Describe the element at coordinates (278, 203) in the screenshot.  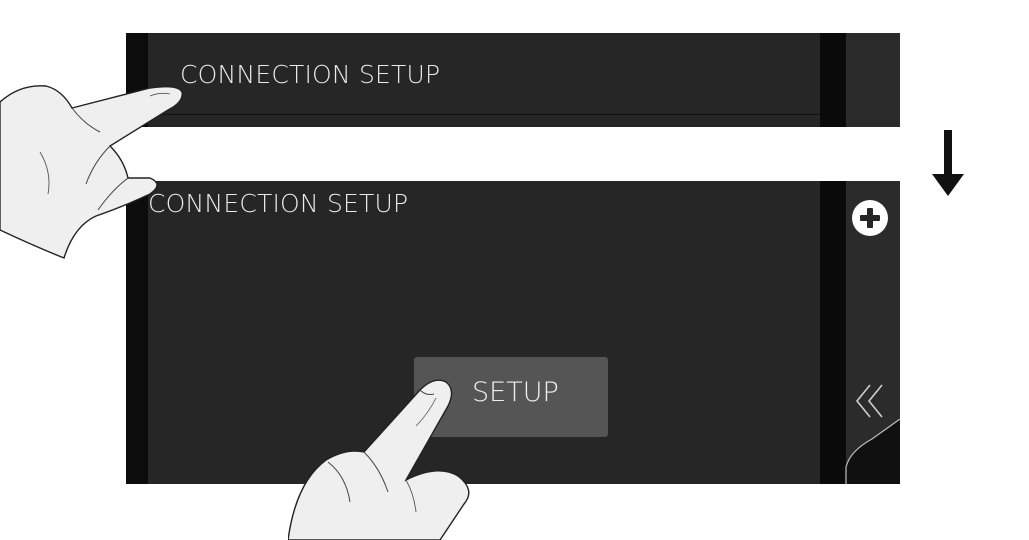
I see `panel-title: CONNECTION SETUP` at that location.